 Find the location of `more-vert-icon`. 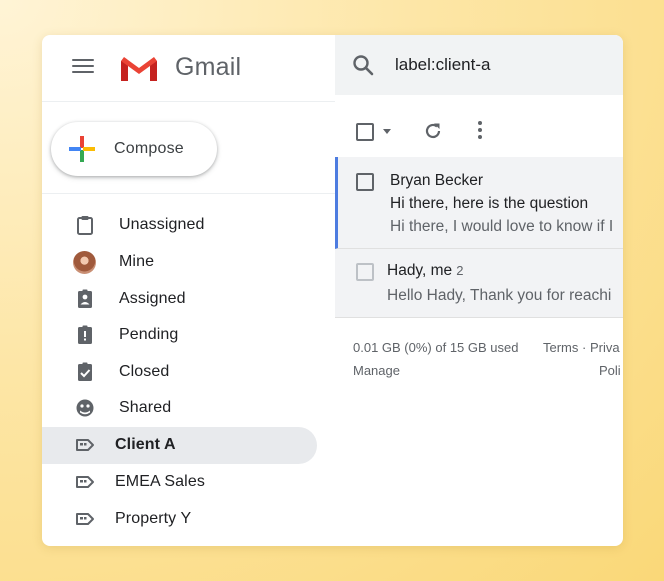

more-vert-icon is located at coordinates (480, 130).